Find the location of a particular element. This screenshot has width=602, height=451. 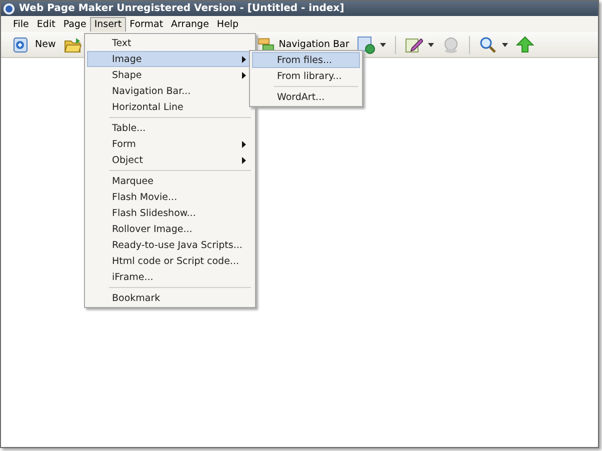

menu-bar-item: Format is located at coordinates (147, 24).